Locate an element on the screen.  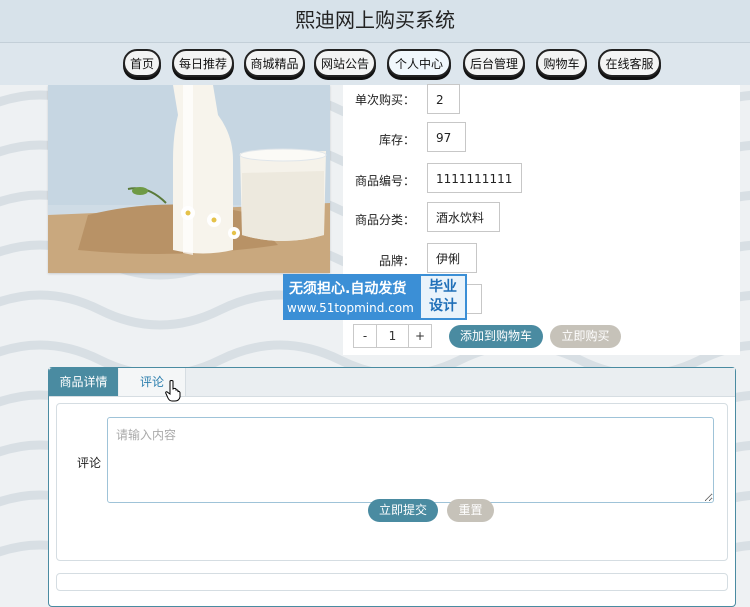
site-title: 熙迪网上购买系统 is located at coordinates (375, 20).